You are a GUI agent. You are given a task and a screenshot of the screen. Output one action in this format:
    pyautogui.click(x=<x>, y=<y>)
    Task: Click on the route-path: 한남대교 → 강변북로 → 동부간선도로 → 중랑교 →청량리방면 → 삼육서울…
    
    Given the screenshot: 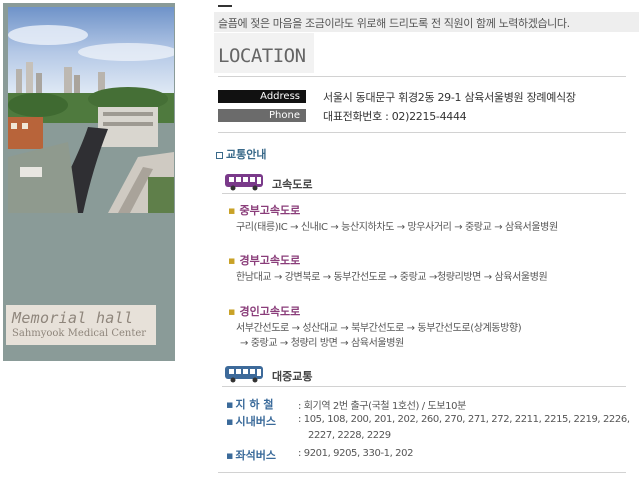 What is the action you would take?
    pyautogui.click(x=392, y=277)
    